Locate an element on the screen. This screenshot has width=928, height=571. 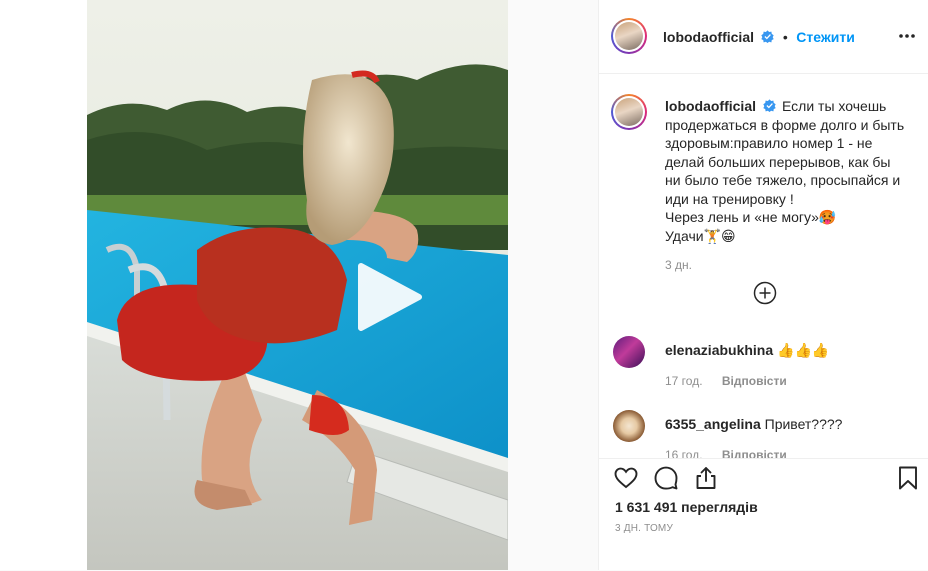
comment-icon is located at coordinates (666, 478).